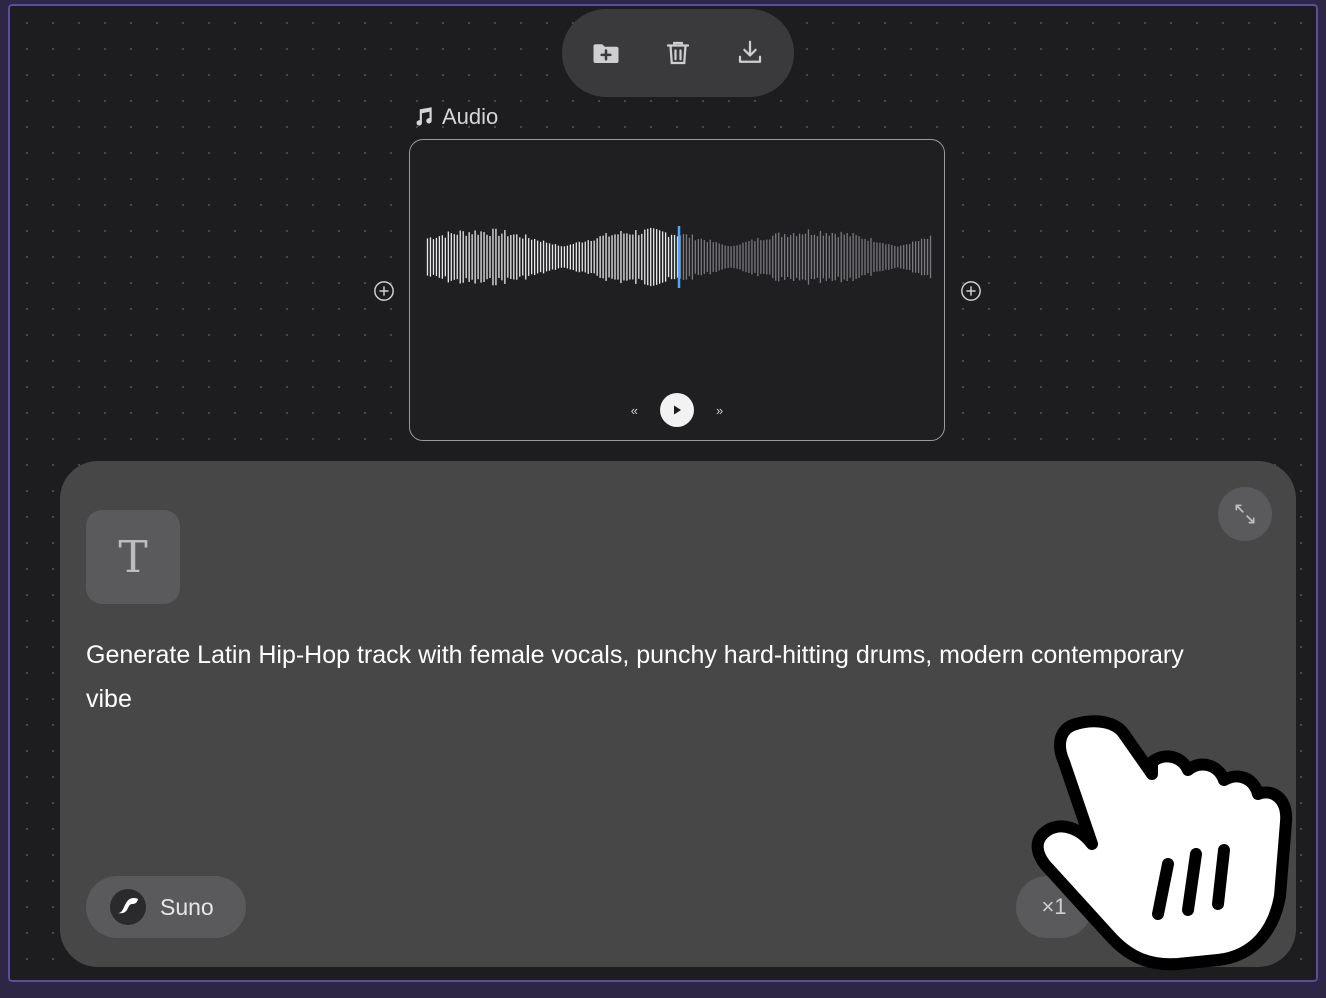 The width and height of the screenshot is (1326, 998). I want to click on download-icon, so click(750, 51).